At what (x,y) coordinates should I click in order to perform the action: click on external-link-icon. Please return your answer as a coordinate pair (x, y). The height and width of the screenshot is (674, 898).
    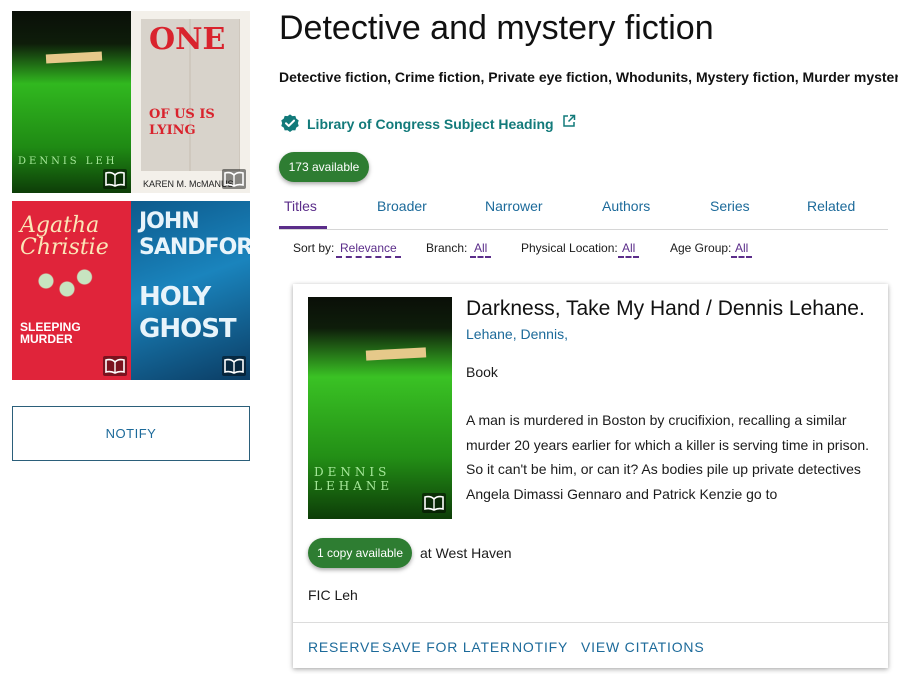
    Looking at the image, I should click on (568, 120).